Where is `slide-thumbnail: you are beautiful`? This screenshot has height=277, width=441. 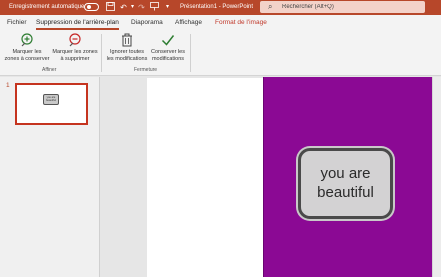 slide-thumbnail: you are beautiful is located at coordinates (51, 104).